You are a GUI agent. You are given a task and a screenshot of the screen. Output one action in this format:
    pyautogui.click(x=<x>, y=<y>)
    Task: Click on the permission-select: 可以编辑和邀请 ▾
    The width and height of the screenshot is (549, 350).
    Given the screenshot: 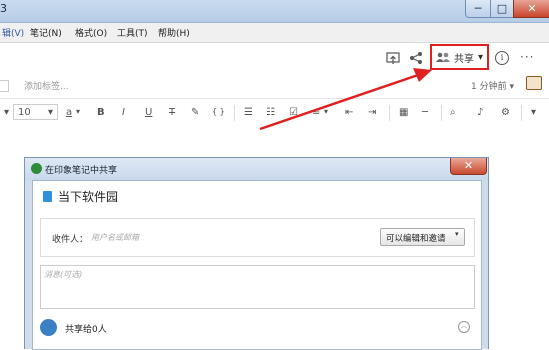 What is the action you would take?
    pyautogui.click(x=422, y=237)
    